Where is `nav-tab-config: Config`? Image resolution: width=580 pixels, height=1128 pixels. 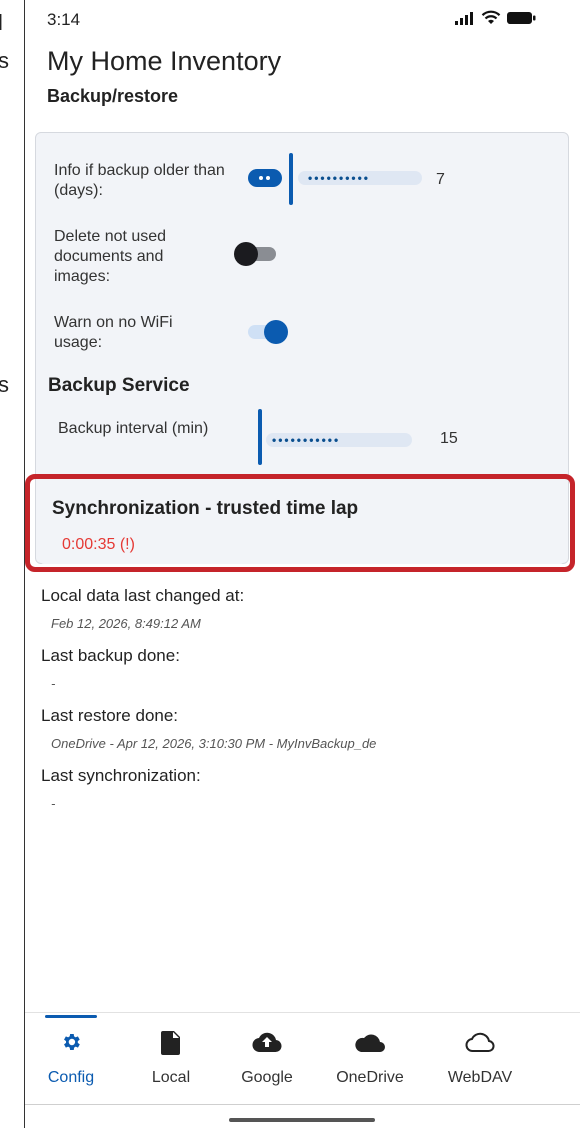 nav-tab-config: Config is located at coordinates (71, 1059).